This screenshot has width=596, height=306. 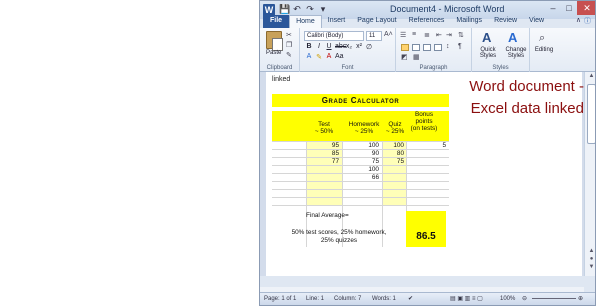 What do you see at coordinates (488, 53) in the screenshot?
I see `quick-styles-label: Quick Styles` at bounding box center [488, 53].